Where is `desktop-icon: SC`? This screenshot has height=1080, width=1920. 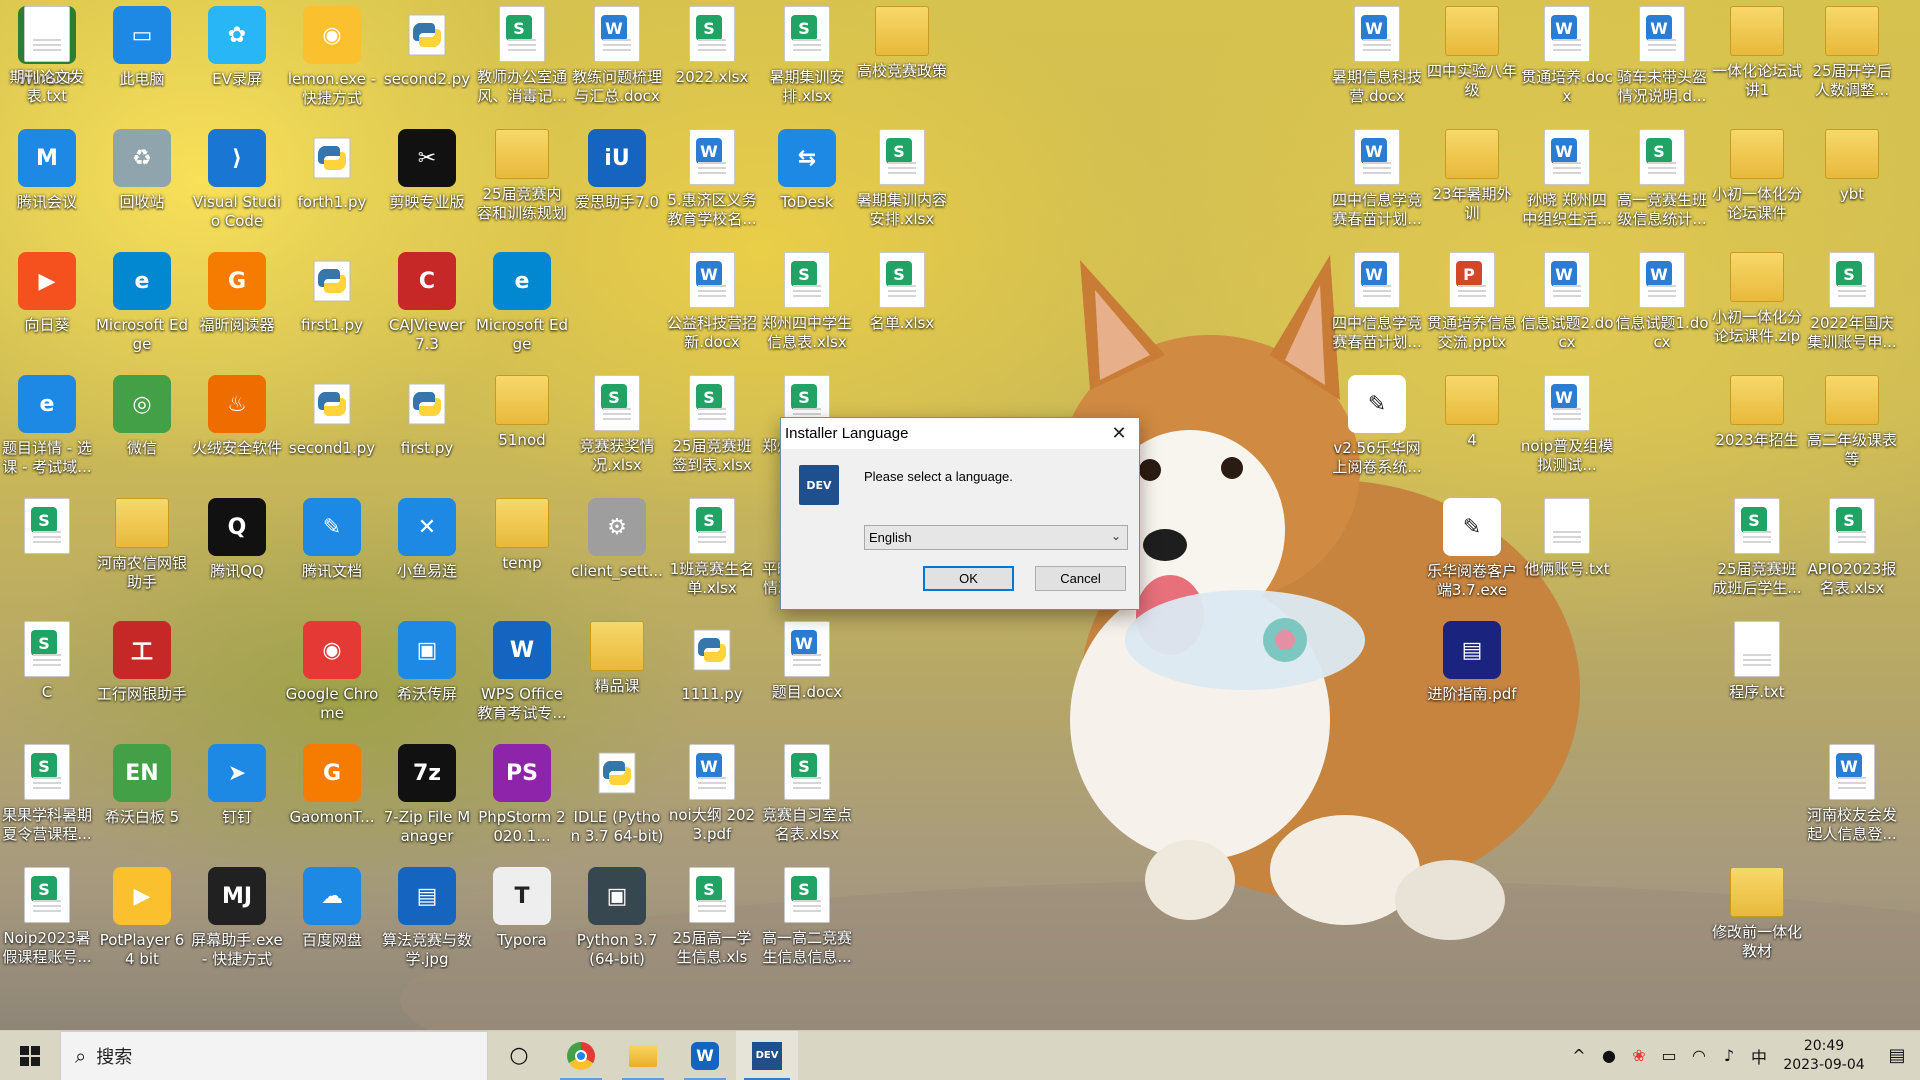
desktop-icon: SC is located at coordinates (47, 676).